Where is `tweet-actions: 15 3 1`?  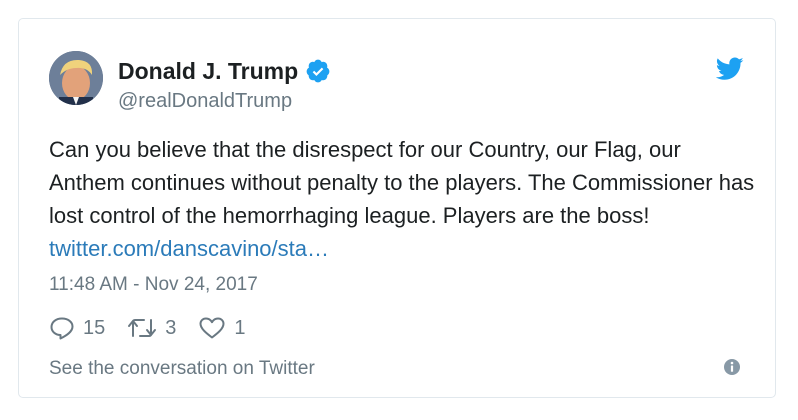 tweet-actions: 15 3 1 is located at coordinates (158, 328).